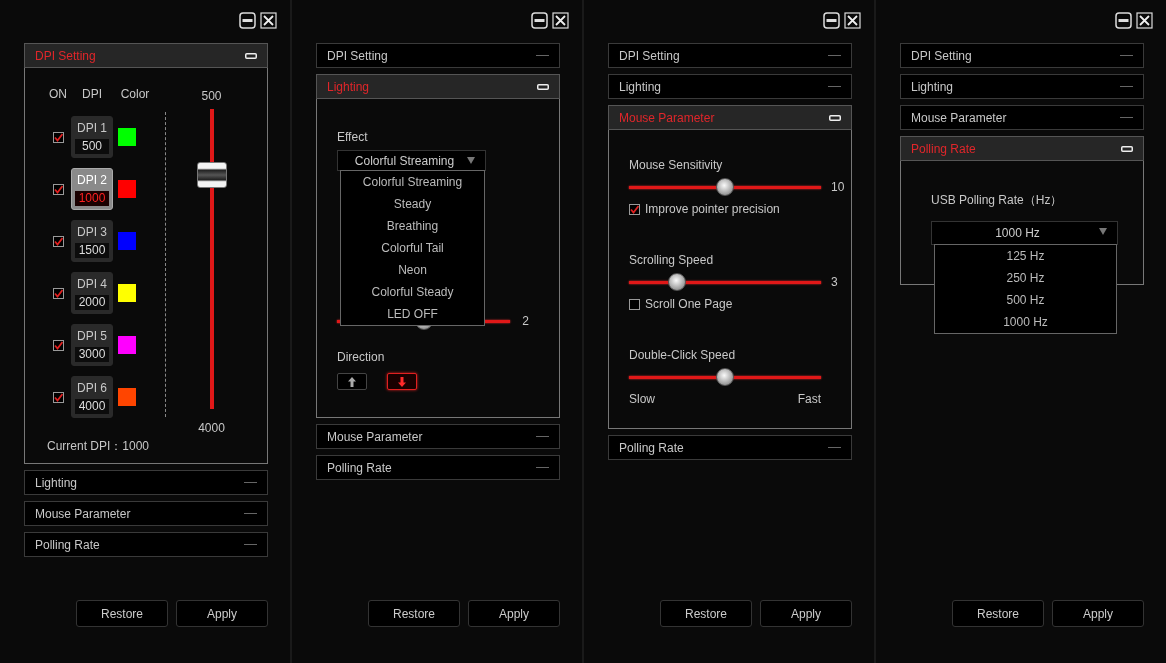  Describe the element at coordinates (412, 248) in the screenshot. I see `dropdown-option: Colorful Tail` at that location.